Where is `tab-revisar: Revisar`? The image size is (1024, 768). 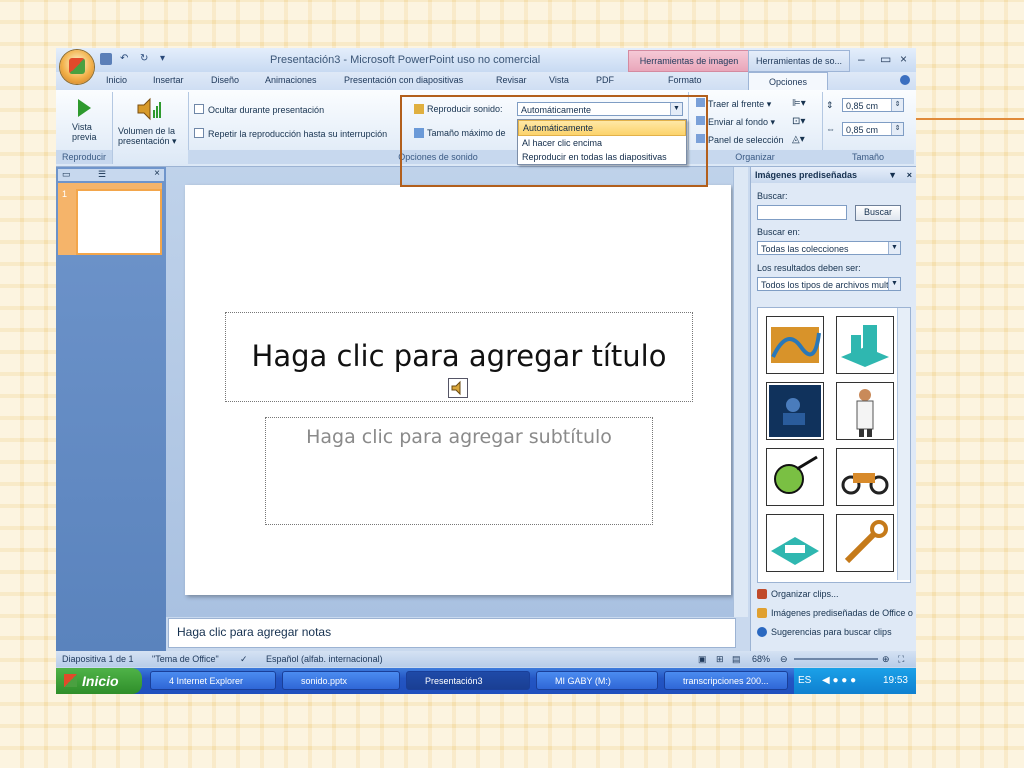
tab-revisar: Revisar is located at coordinates (511, 80).